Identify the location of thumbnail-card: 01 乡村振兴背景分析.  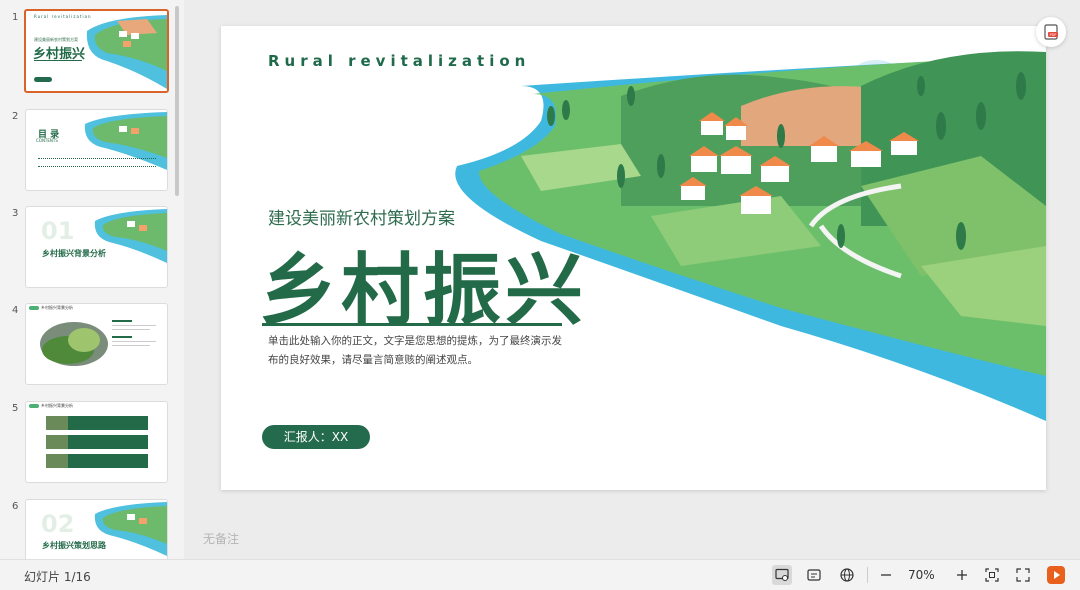
(96, 247).